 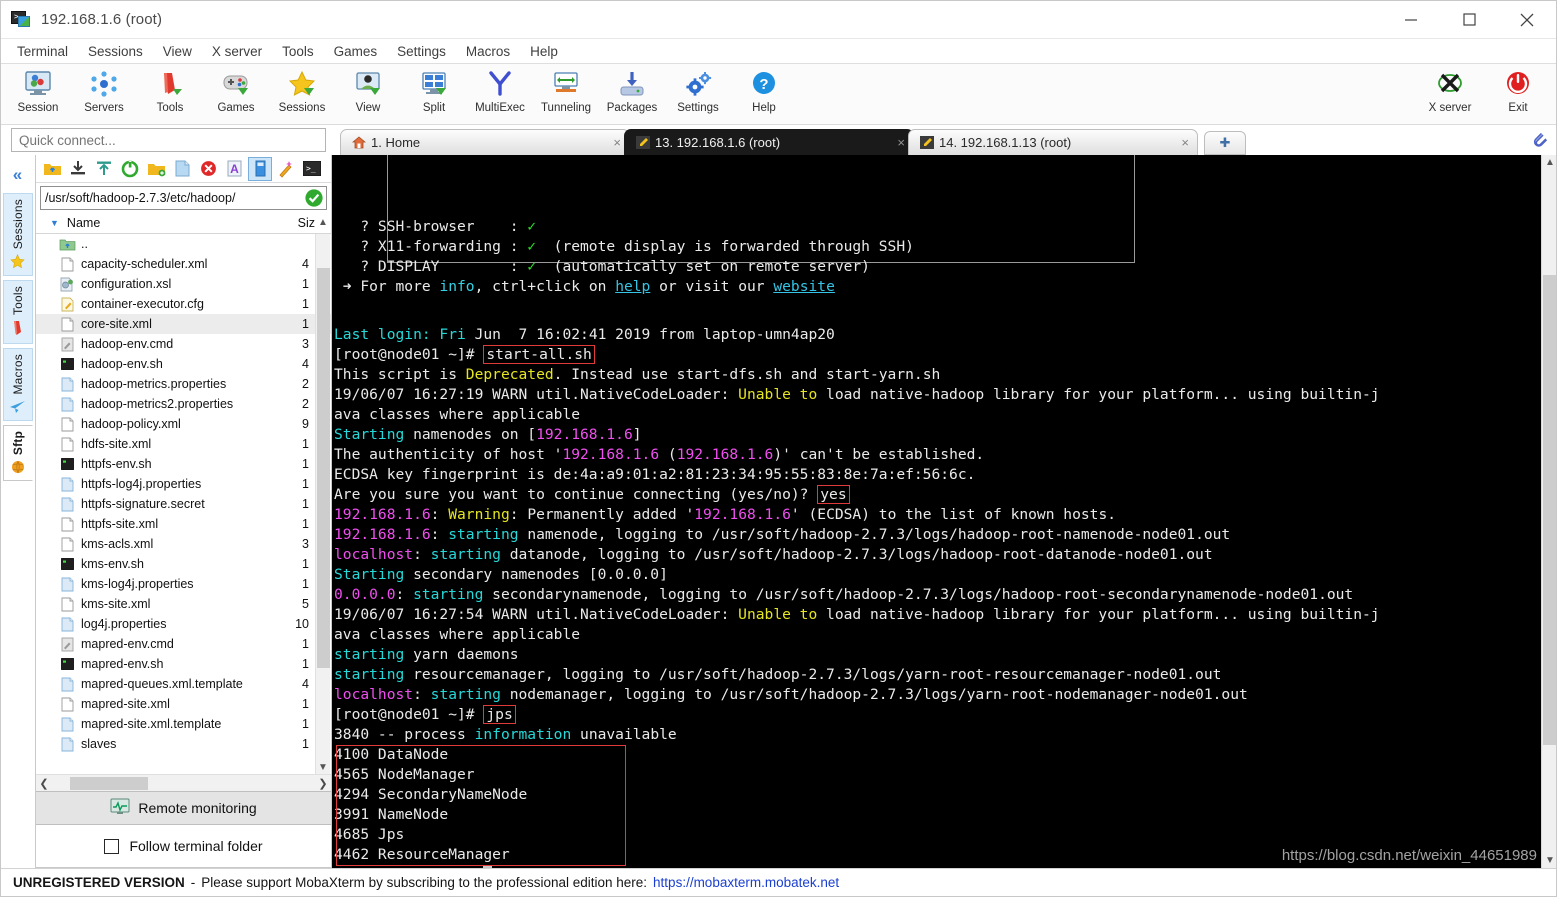 What do you see at coordinates (183, 284) in the screenshot?
I see `file-row: configuration.xsl 1` at bounding box center [183, 284].